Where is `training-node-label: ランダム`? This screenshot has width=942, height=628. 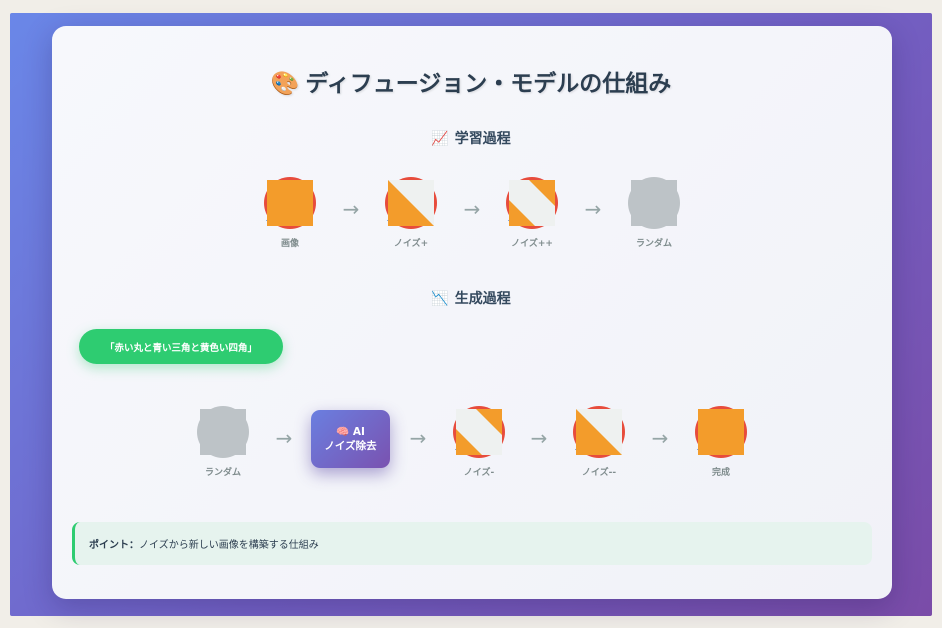 training-node-label: ランダム is located at coordinates (653, 244).